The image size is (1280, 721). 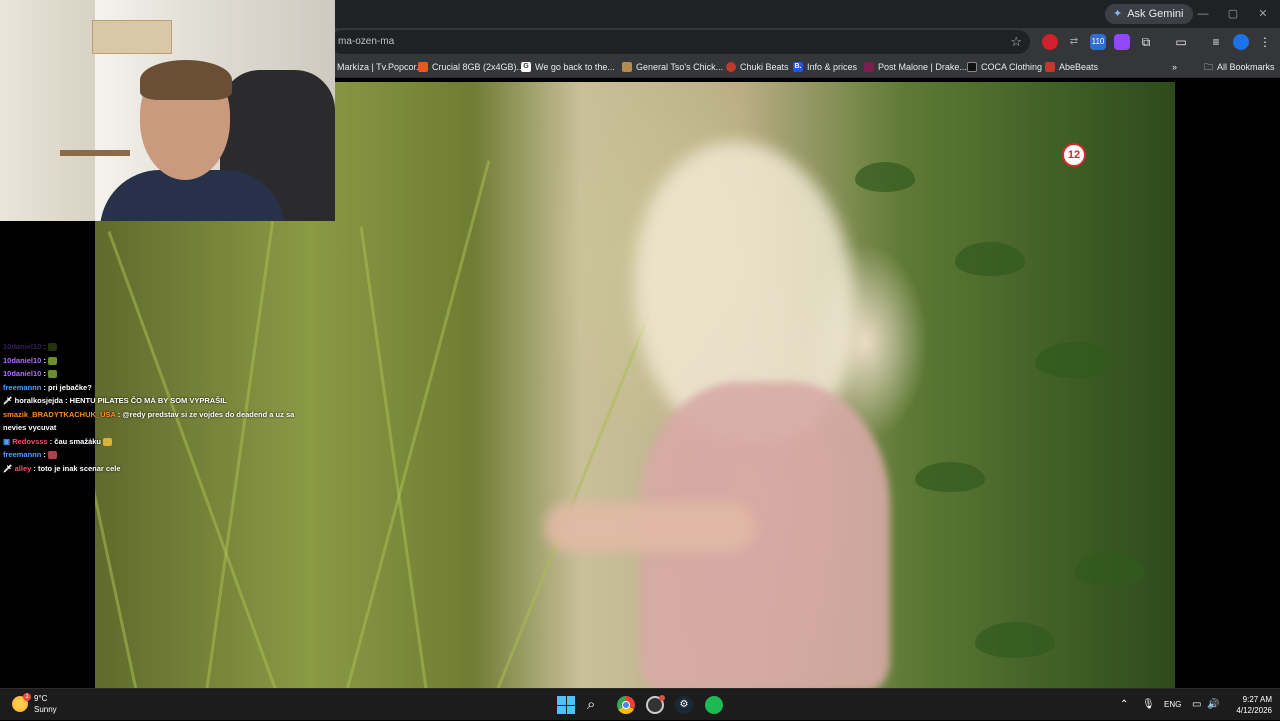 What do you see at coordinates (1246, 67) in the screenshot?
I see `all-bookmarks-label: All Bookmarks` at bounding box center [1246, 67].